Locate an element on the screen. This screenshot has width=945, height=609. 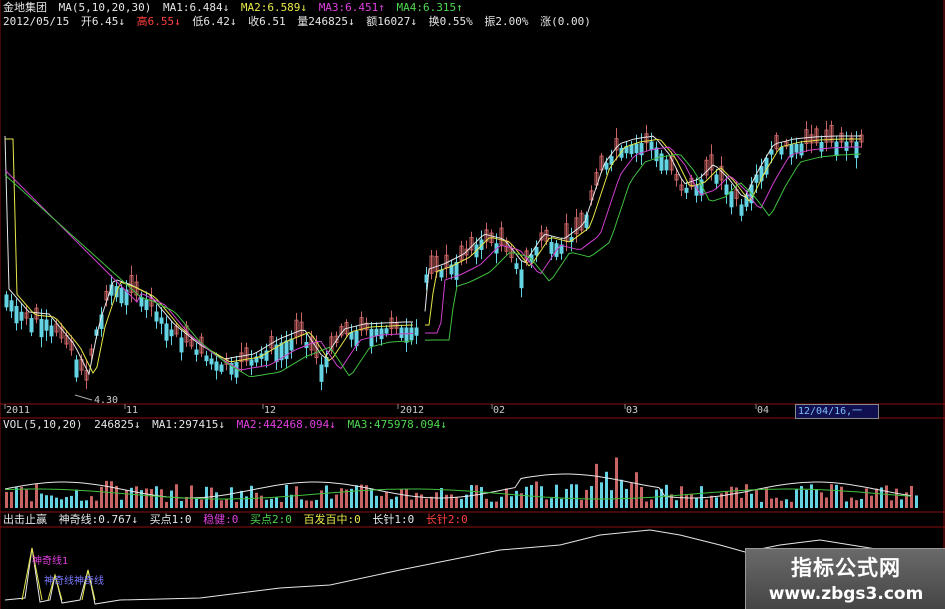
high-value: 高6.55↓ is located at coordinates (158, 21).